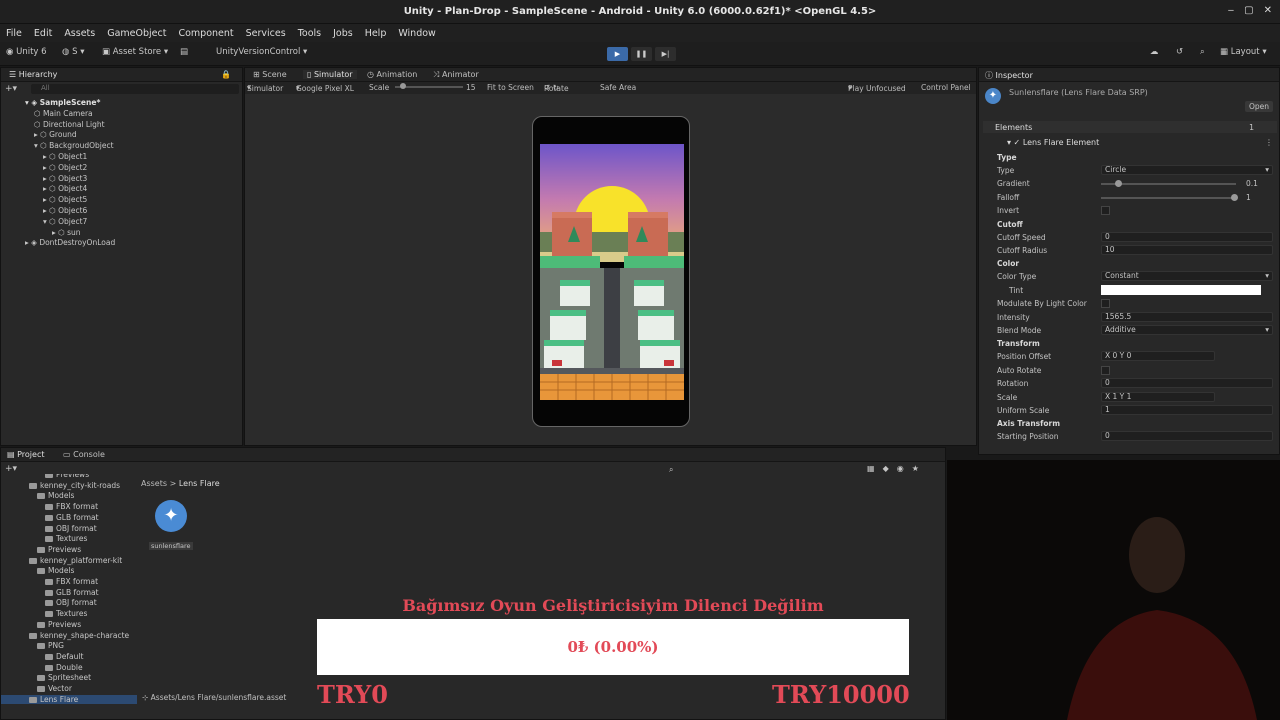  What do you see at coordinates (1179, 52) in the screenshot?
I see `history-icon: ↺` at bounding box center [1179, 52].